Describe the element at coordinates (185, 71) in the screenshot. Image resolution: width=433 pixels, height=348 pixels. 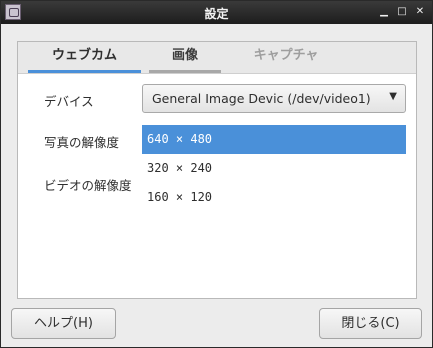
I see `tab-image-underline` at that location.